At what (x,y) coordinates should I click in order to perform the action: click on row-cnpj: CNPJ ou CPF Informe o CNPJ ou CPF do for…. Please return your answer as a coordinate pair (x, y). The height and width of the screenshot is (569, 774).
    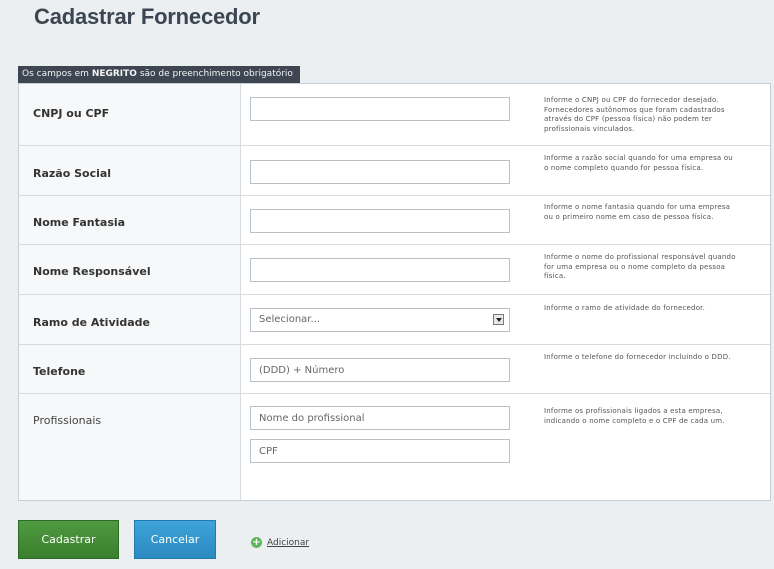
    Looking at the image, I should click on (394, 115).